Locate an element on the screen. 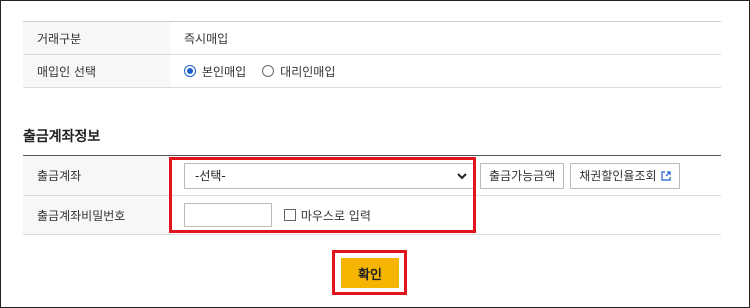 The width and height of the screenshot is (750, 308). account-row: 출금계좌 -선택- 출금가능금액 채권할인율조회 is located at coordinates (372, 175).